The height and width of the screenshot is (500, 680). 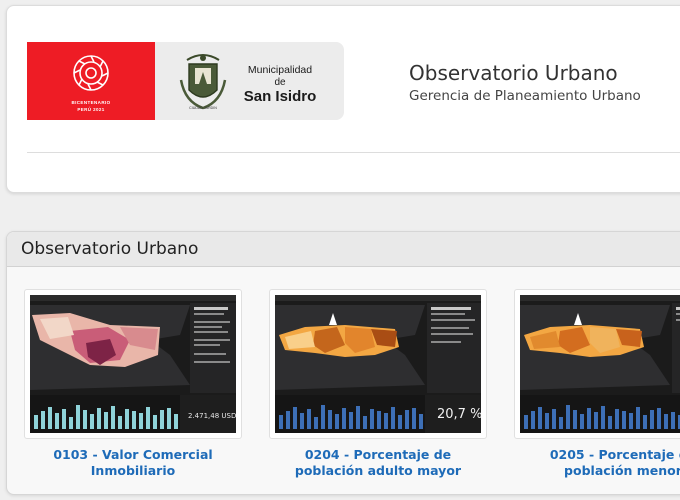 I want to click on card-title-link: 0103 - Valor Comercial Inmobiliario, so click(x=133, y=463).